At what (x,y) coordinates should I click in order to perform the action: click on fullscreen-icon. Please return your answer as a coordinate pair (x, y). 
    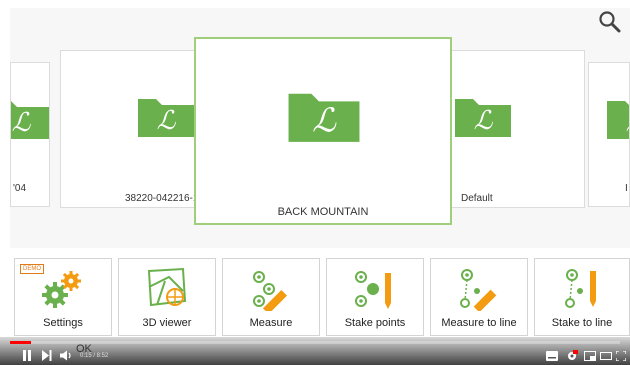
    Looking at the image, I should click on (621, 356).